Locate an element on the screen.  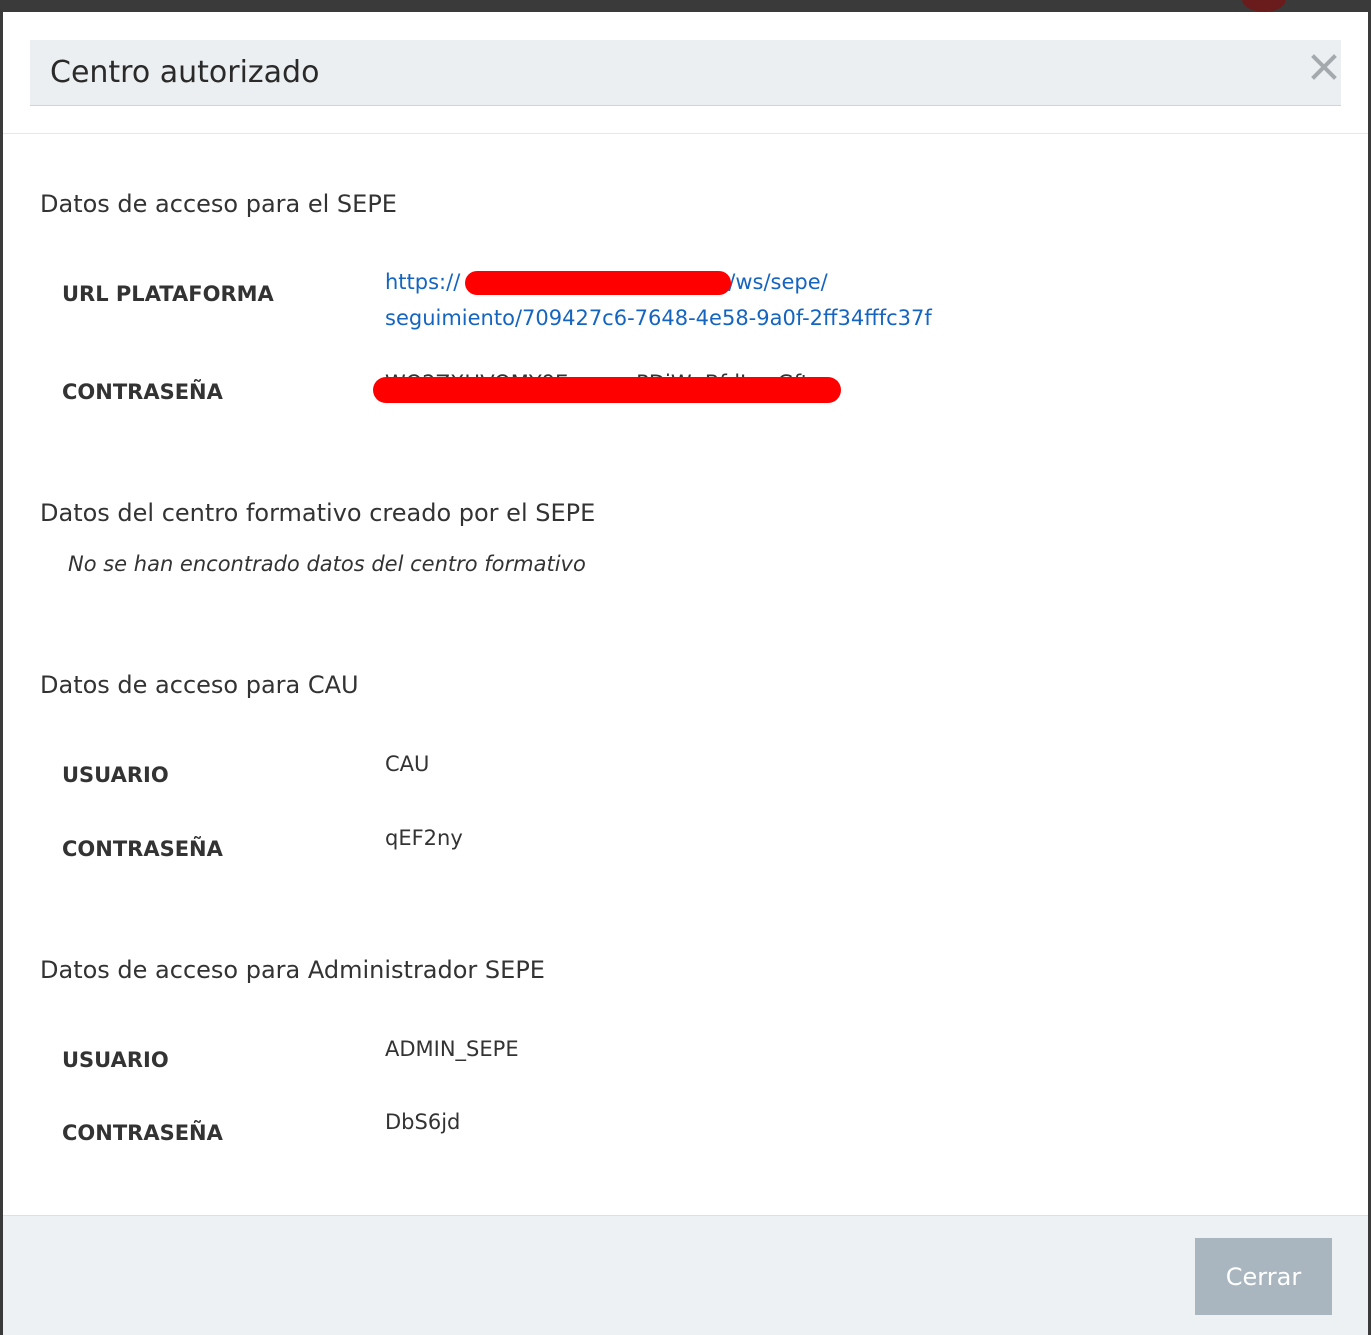
cau-password-value: qEF2ny is located at coordinates (424, 838).